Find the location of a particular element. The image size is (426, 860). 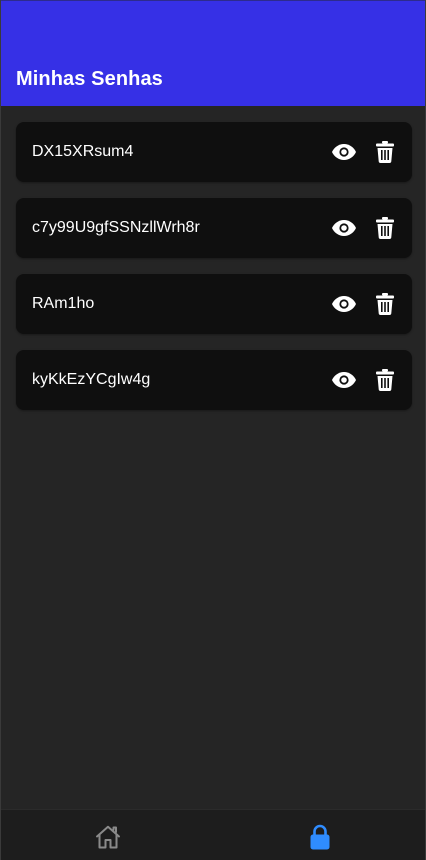

password-text: c7y99U9gfSSNzllWrh8r is located at coordinates (116, 227).